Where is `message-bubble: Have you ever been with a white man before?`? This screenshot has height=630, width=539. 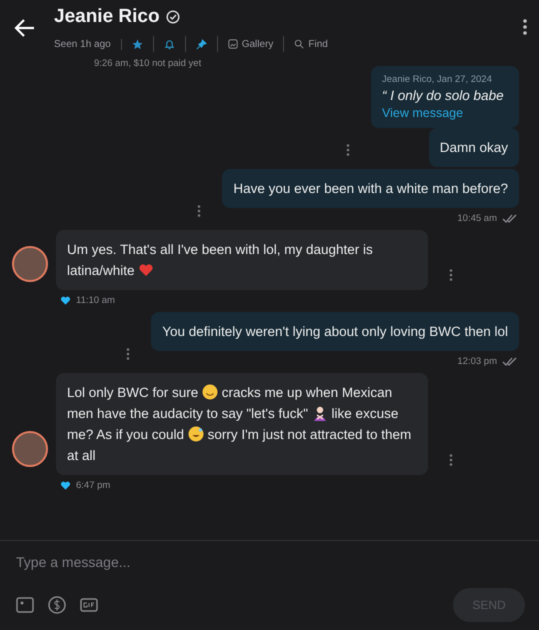
message-bubble: Have you ever been with a white man before? is located at coordinates (370, 188).